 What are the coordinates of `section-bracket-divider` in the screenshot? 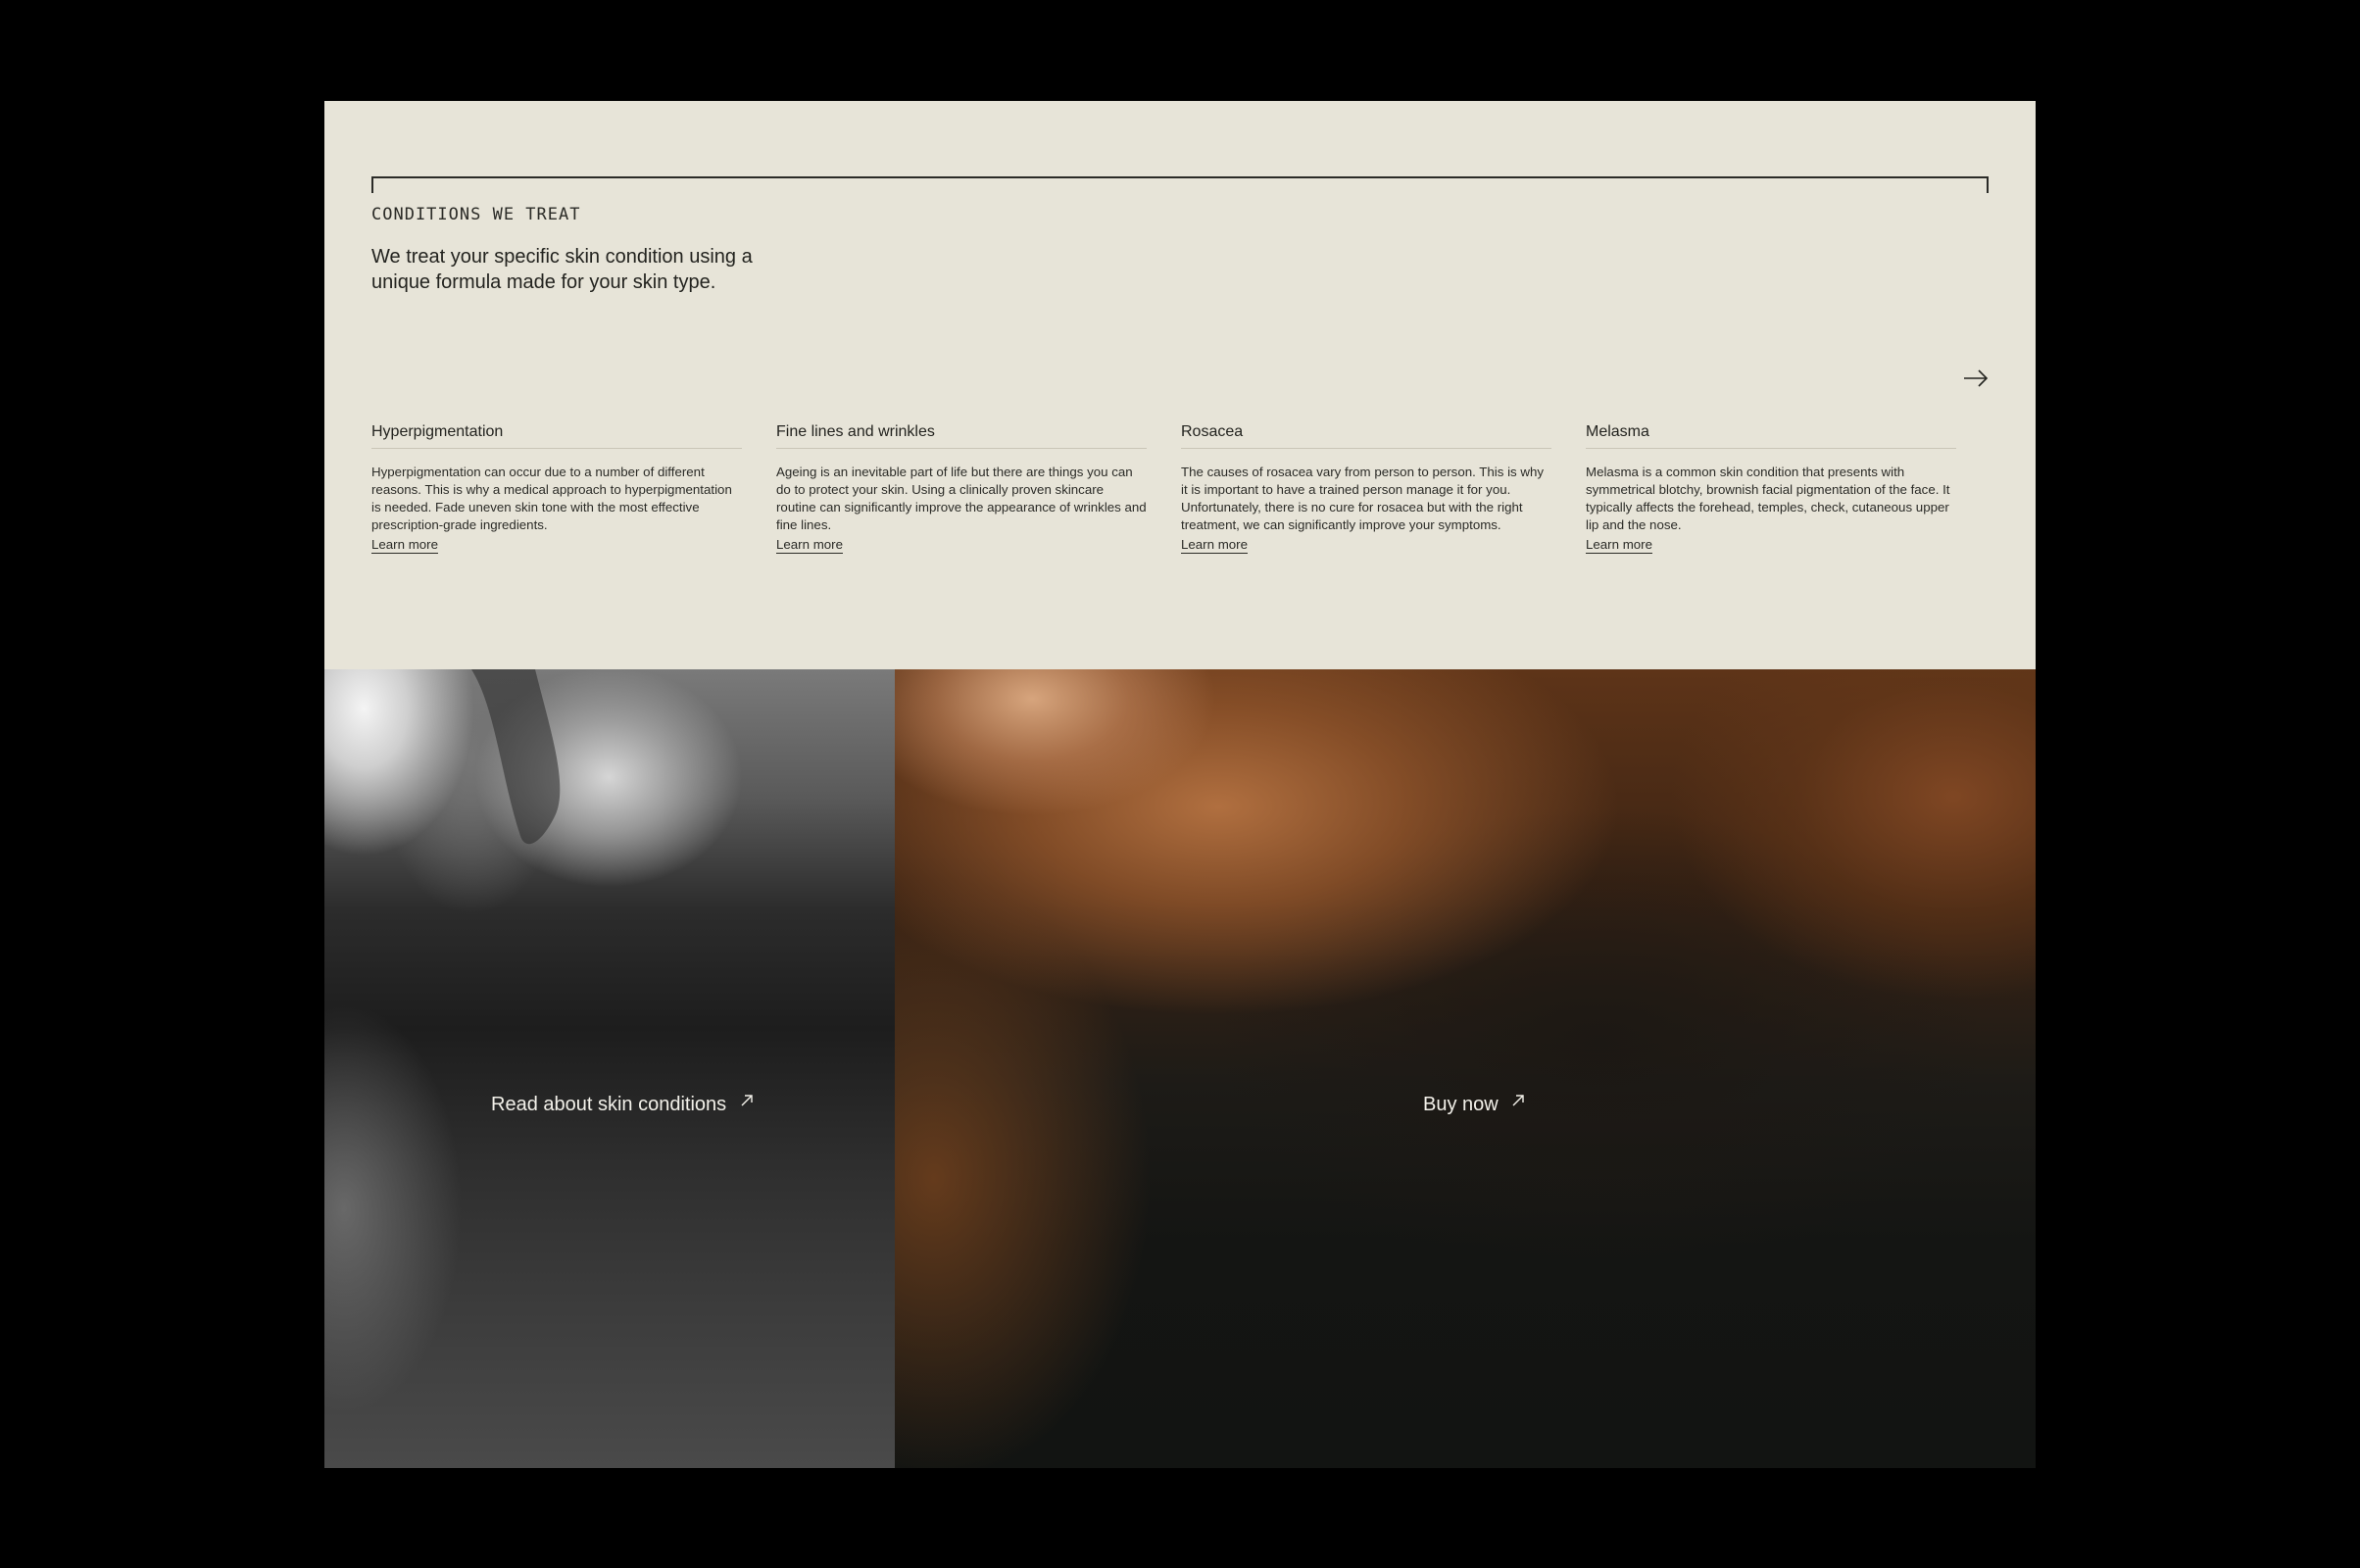 It's located at (1180, 184).